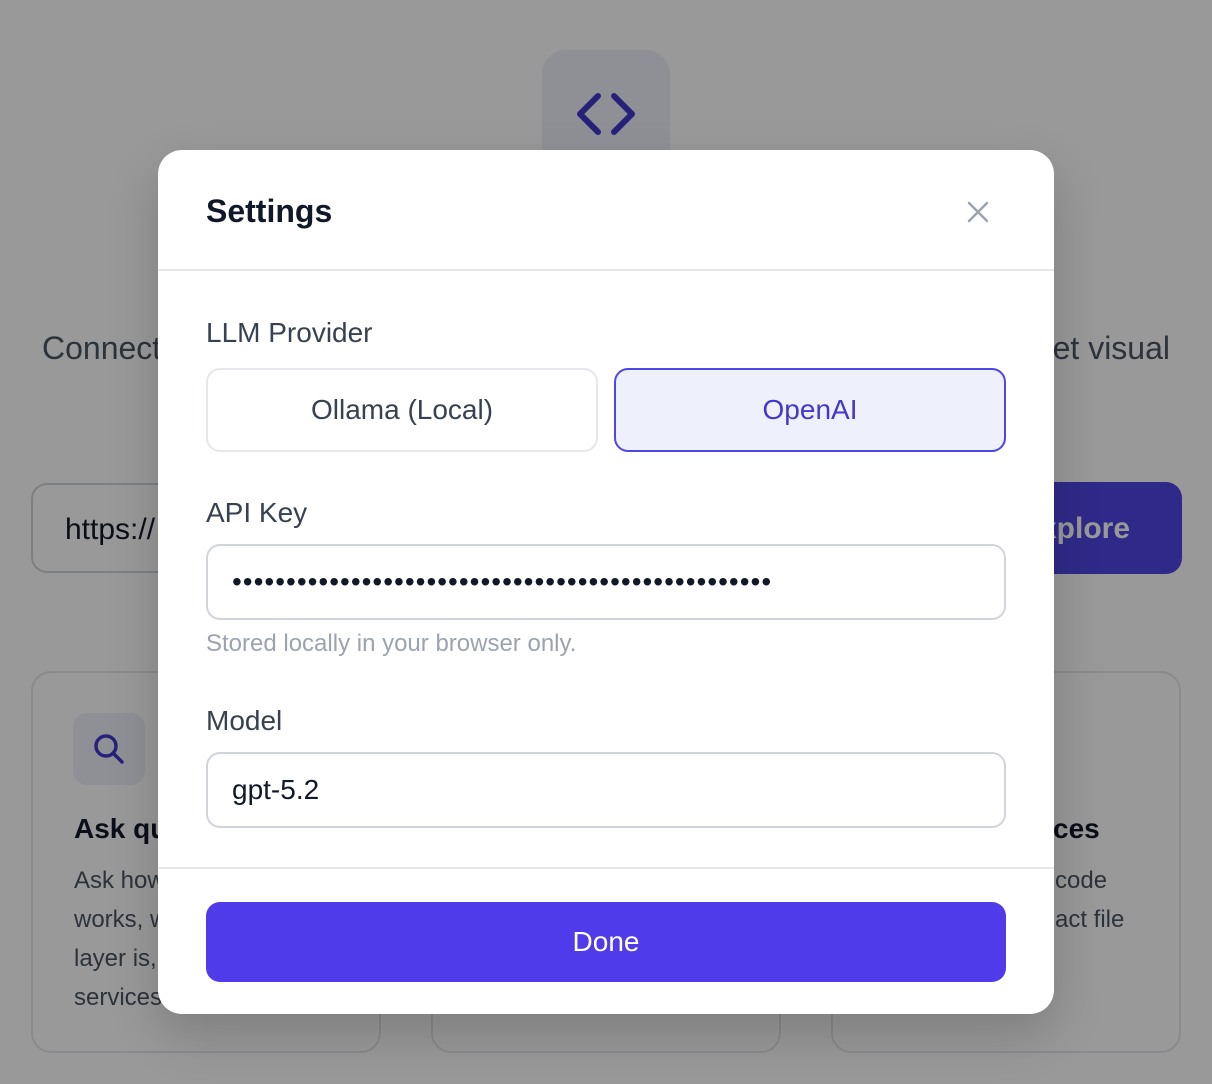  I want to click on done-button: Done, so click(606, 942).